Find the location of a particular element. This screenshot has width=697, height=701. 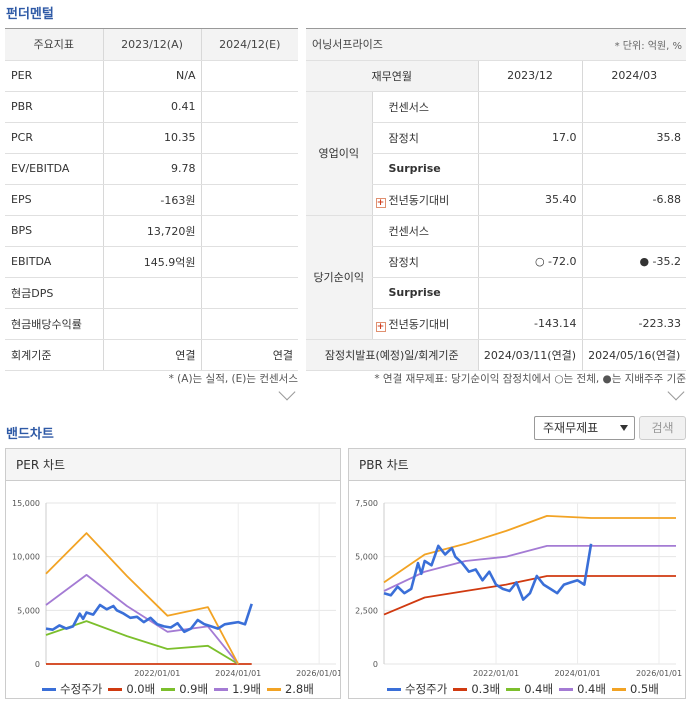

financial-statement-select: 주재무제표 is located at coordinates (584, 428).